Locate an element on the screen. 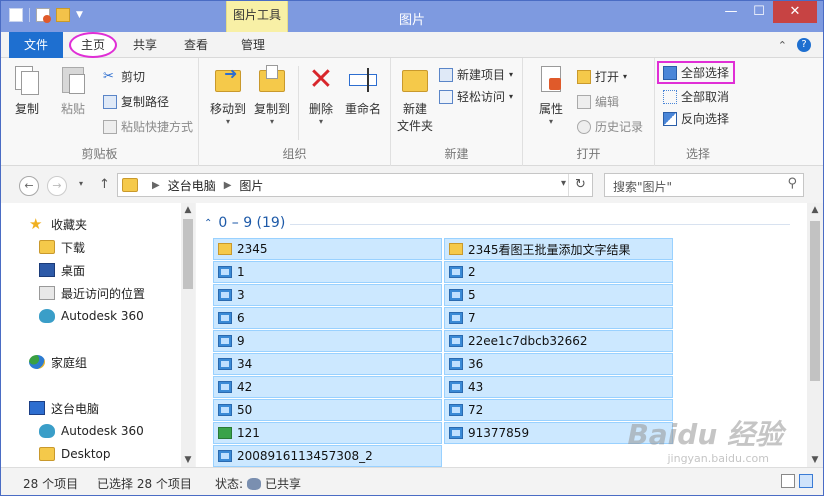  open-button: 打开 ▾ is located at coordinates (602, 76).